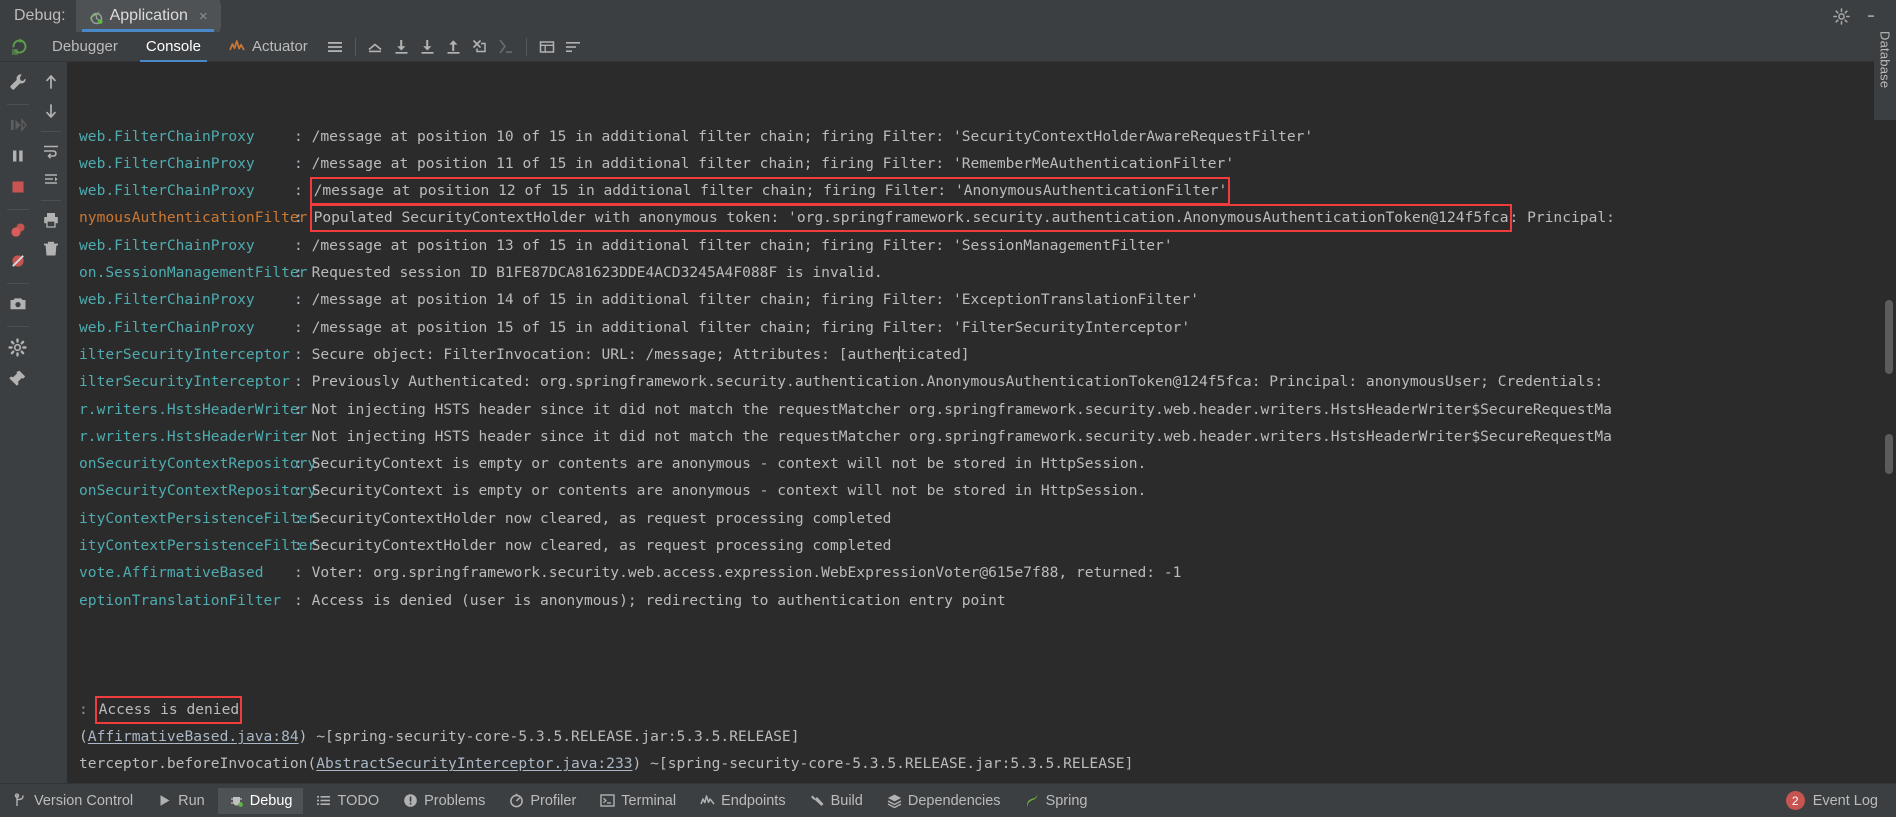 This screenshot has width=1896, height=817. What do you see at coordinates (181, 801) in the screenshot?
I see `status-run: Run` at bounding box center [181, 801].